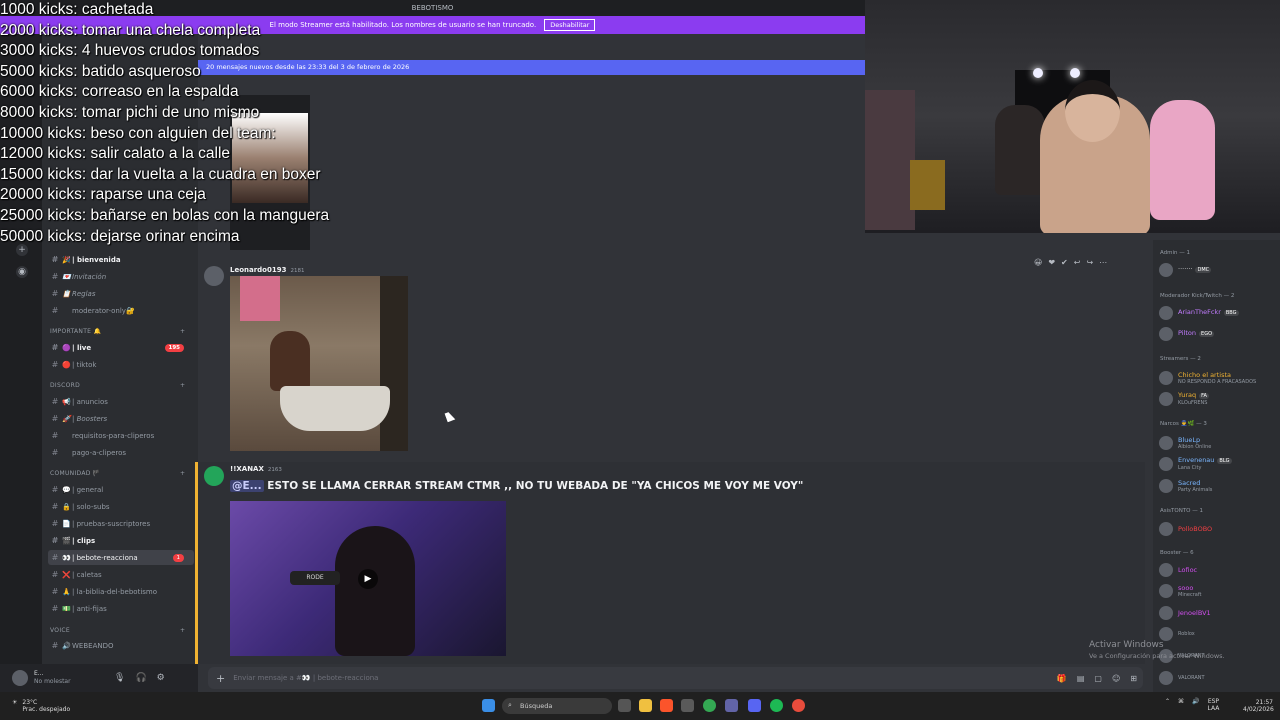  What do you see at coordinates (1167, 705) in the screenshot?
I see `chevron-up-icon: ⌃` at bounding box center [1167, 705].